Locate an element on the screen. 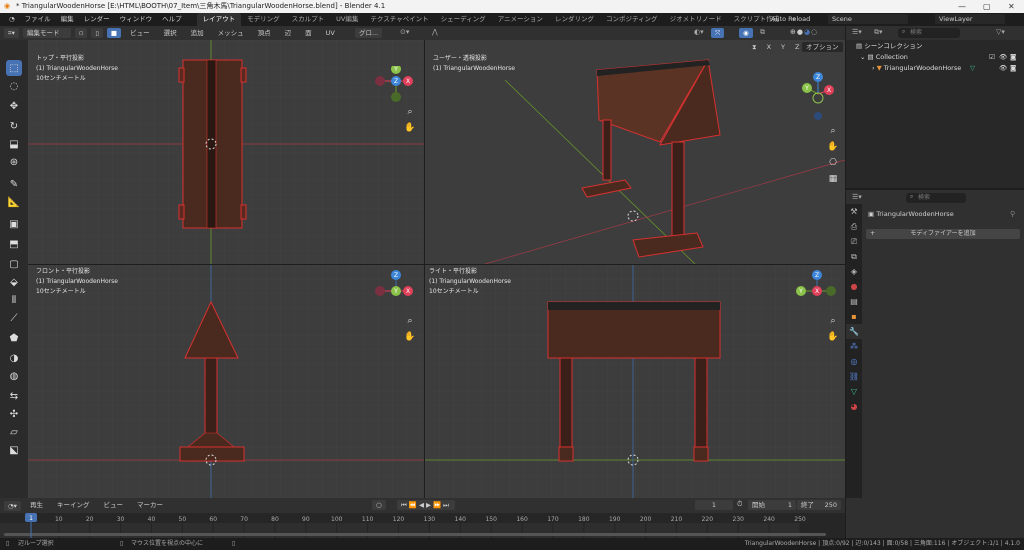  menu-window: ウィンドウ is located at coordinates (136, 19).